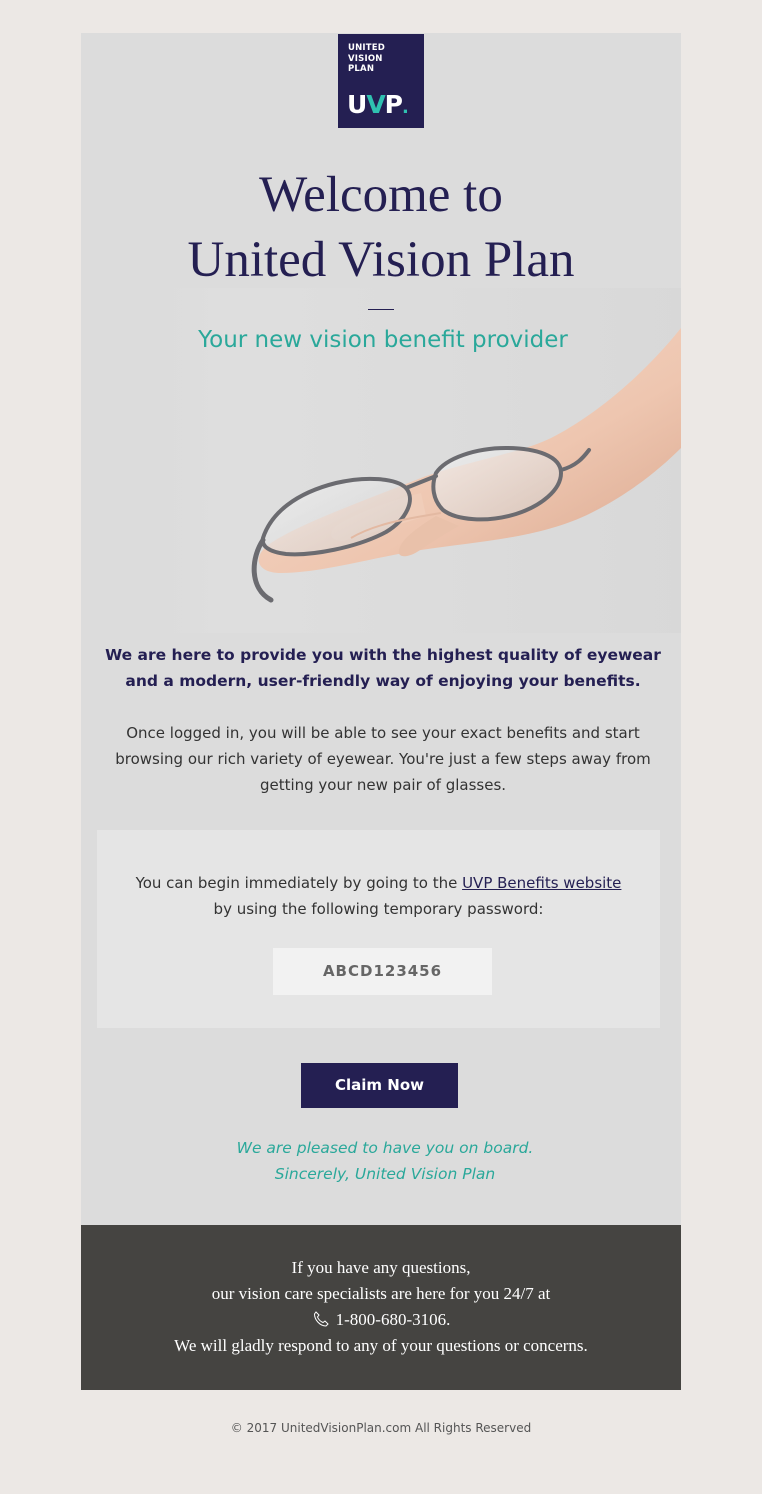 Image resolution: width=762 pixels, height=1494 pixels. I want to click on footer-line-1: If you have any questions,, so click(381, 1267).